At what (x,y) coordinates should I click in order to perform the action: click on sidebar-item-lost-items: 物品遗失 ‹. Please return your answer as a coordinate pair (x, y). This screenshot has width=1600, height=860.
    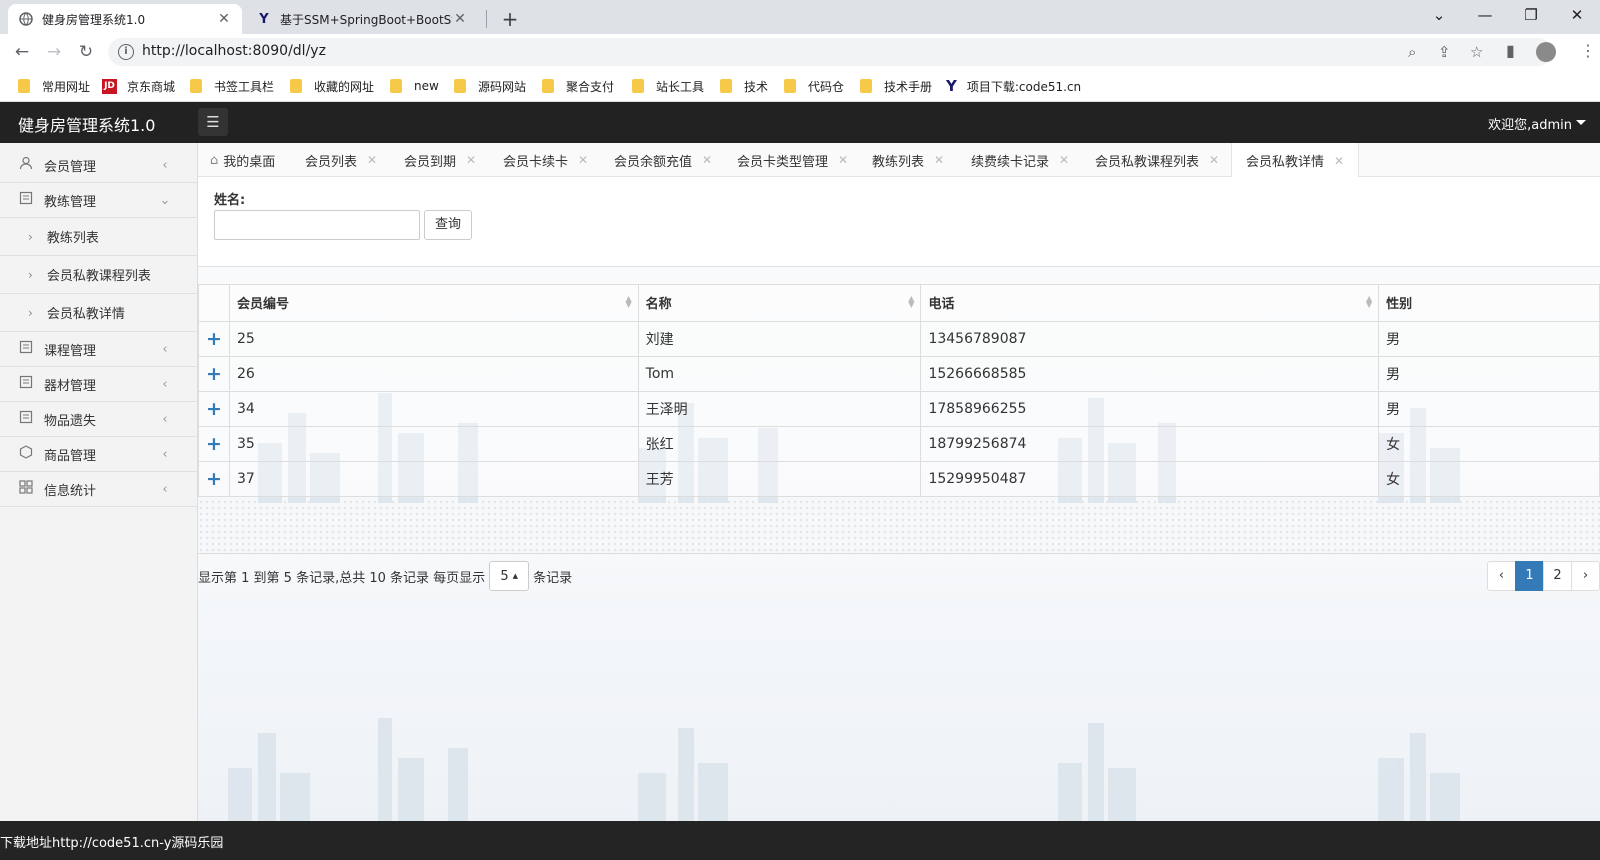
    Looking at the image, I should click on (98, 419).